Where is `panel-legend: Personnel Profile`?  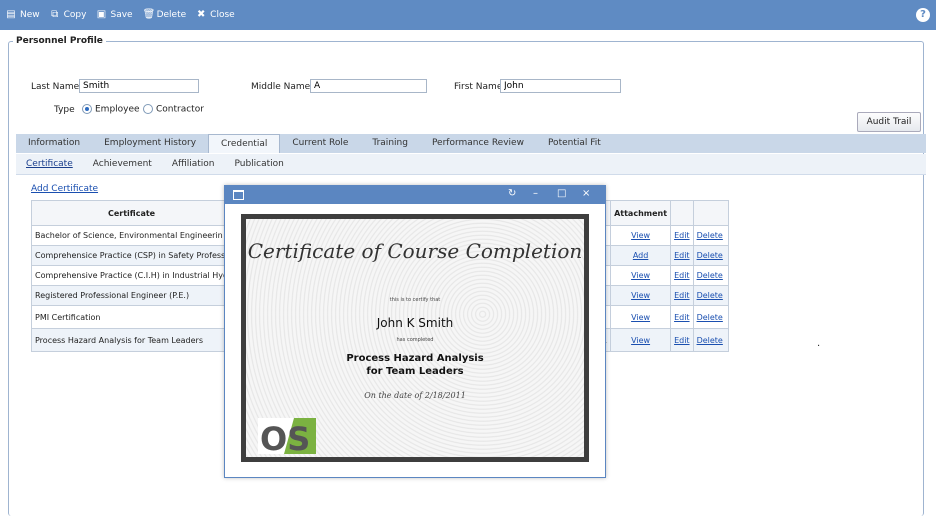
panel-legend: Personnel Profile is located at coordinates (59, 41).